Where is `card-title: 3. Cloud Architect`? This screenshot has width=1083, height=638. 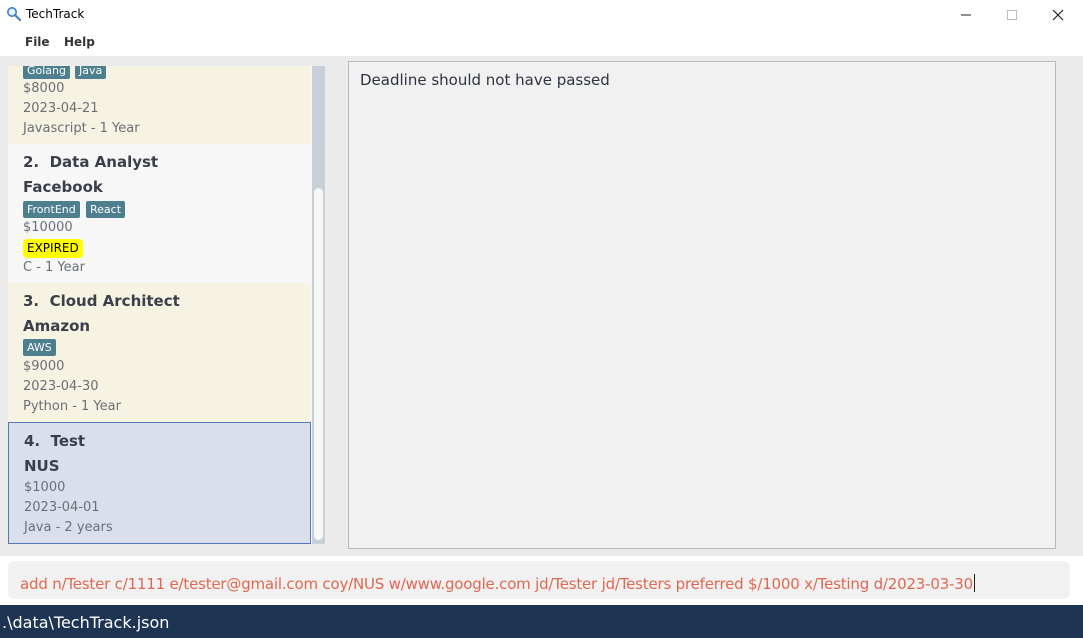
card-title: 3. Cloud Architect is located at coordinates (101, 301).